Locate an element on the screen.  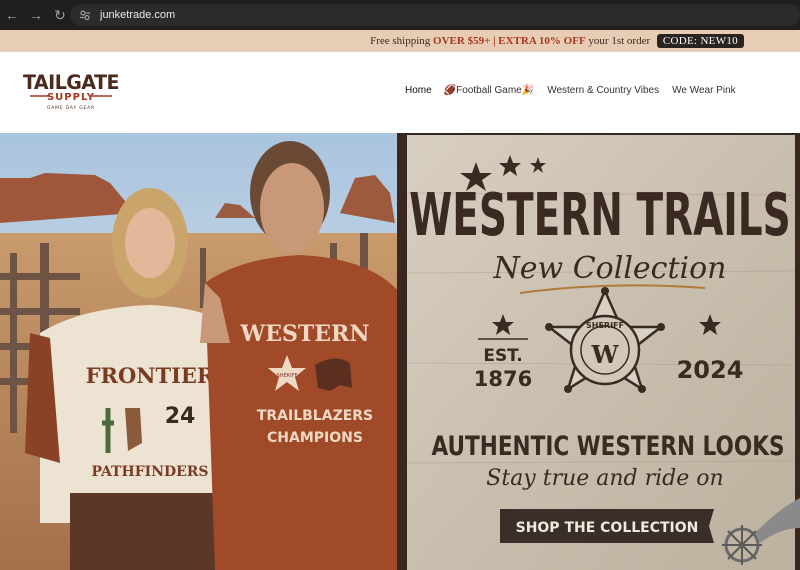
man-shirt-badge: SHERIFF is located at coordinates (287, 376).